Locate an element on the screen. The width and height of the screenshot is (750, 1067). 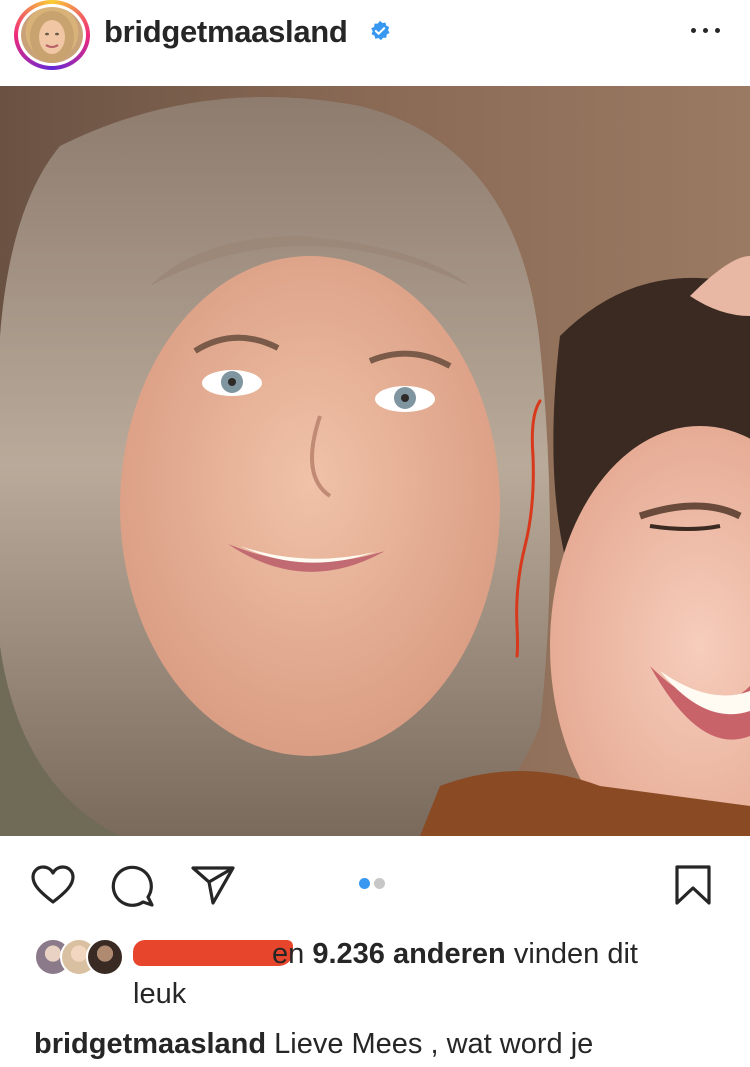
redacted-username is located at coordinates (213, 953).